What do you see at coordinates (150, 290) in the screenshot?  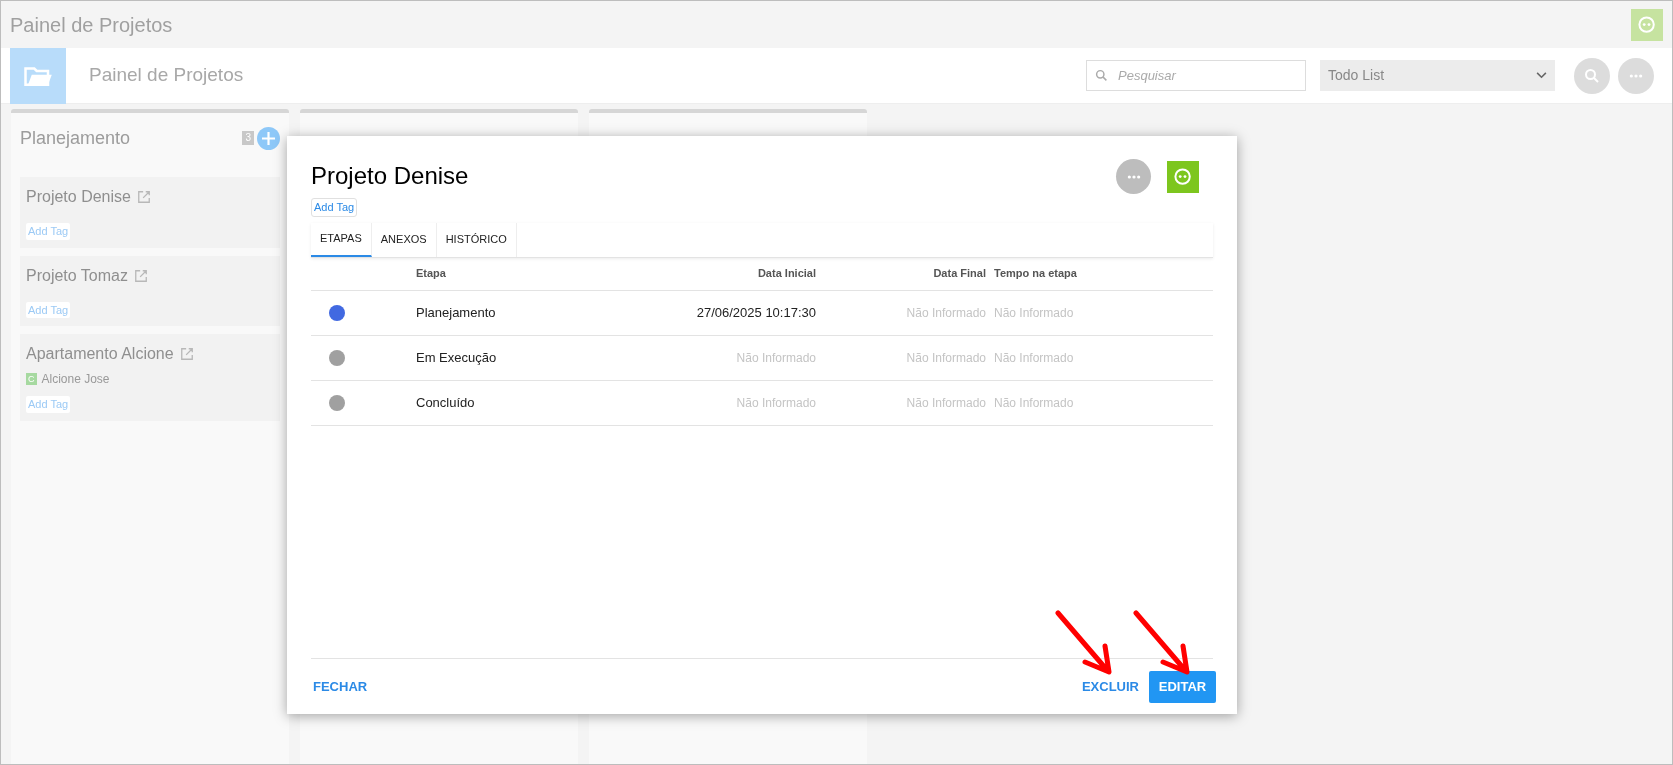 I see `project-card: Projeto Tomaz Add Tag` at bounding box center [150, 290].